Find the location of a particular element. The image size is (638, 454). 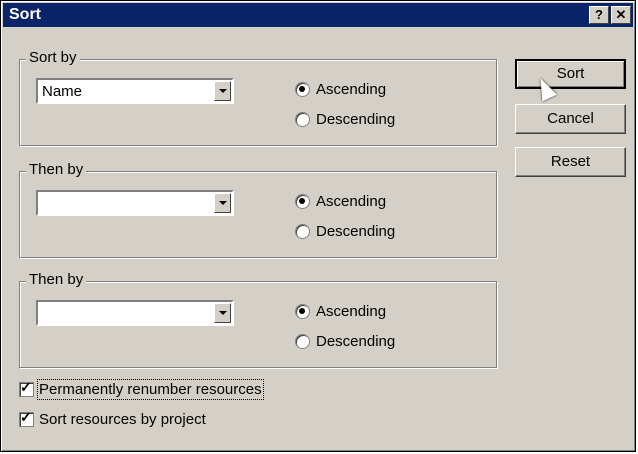

then-by-1-descending-label: Descending is located at coordinates (356, 231).